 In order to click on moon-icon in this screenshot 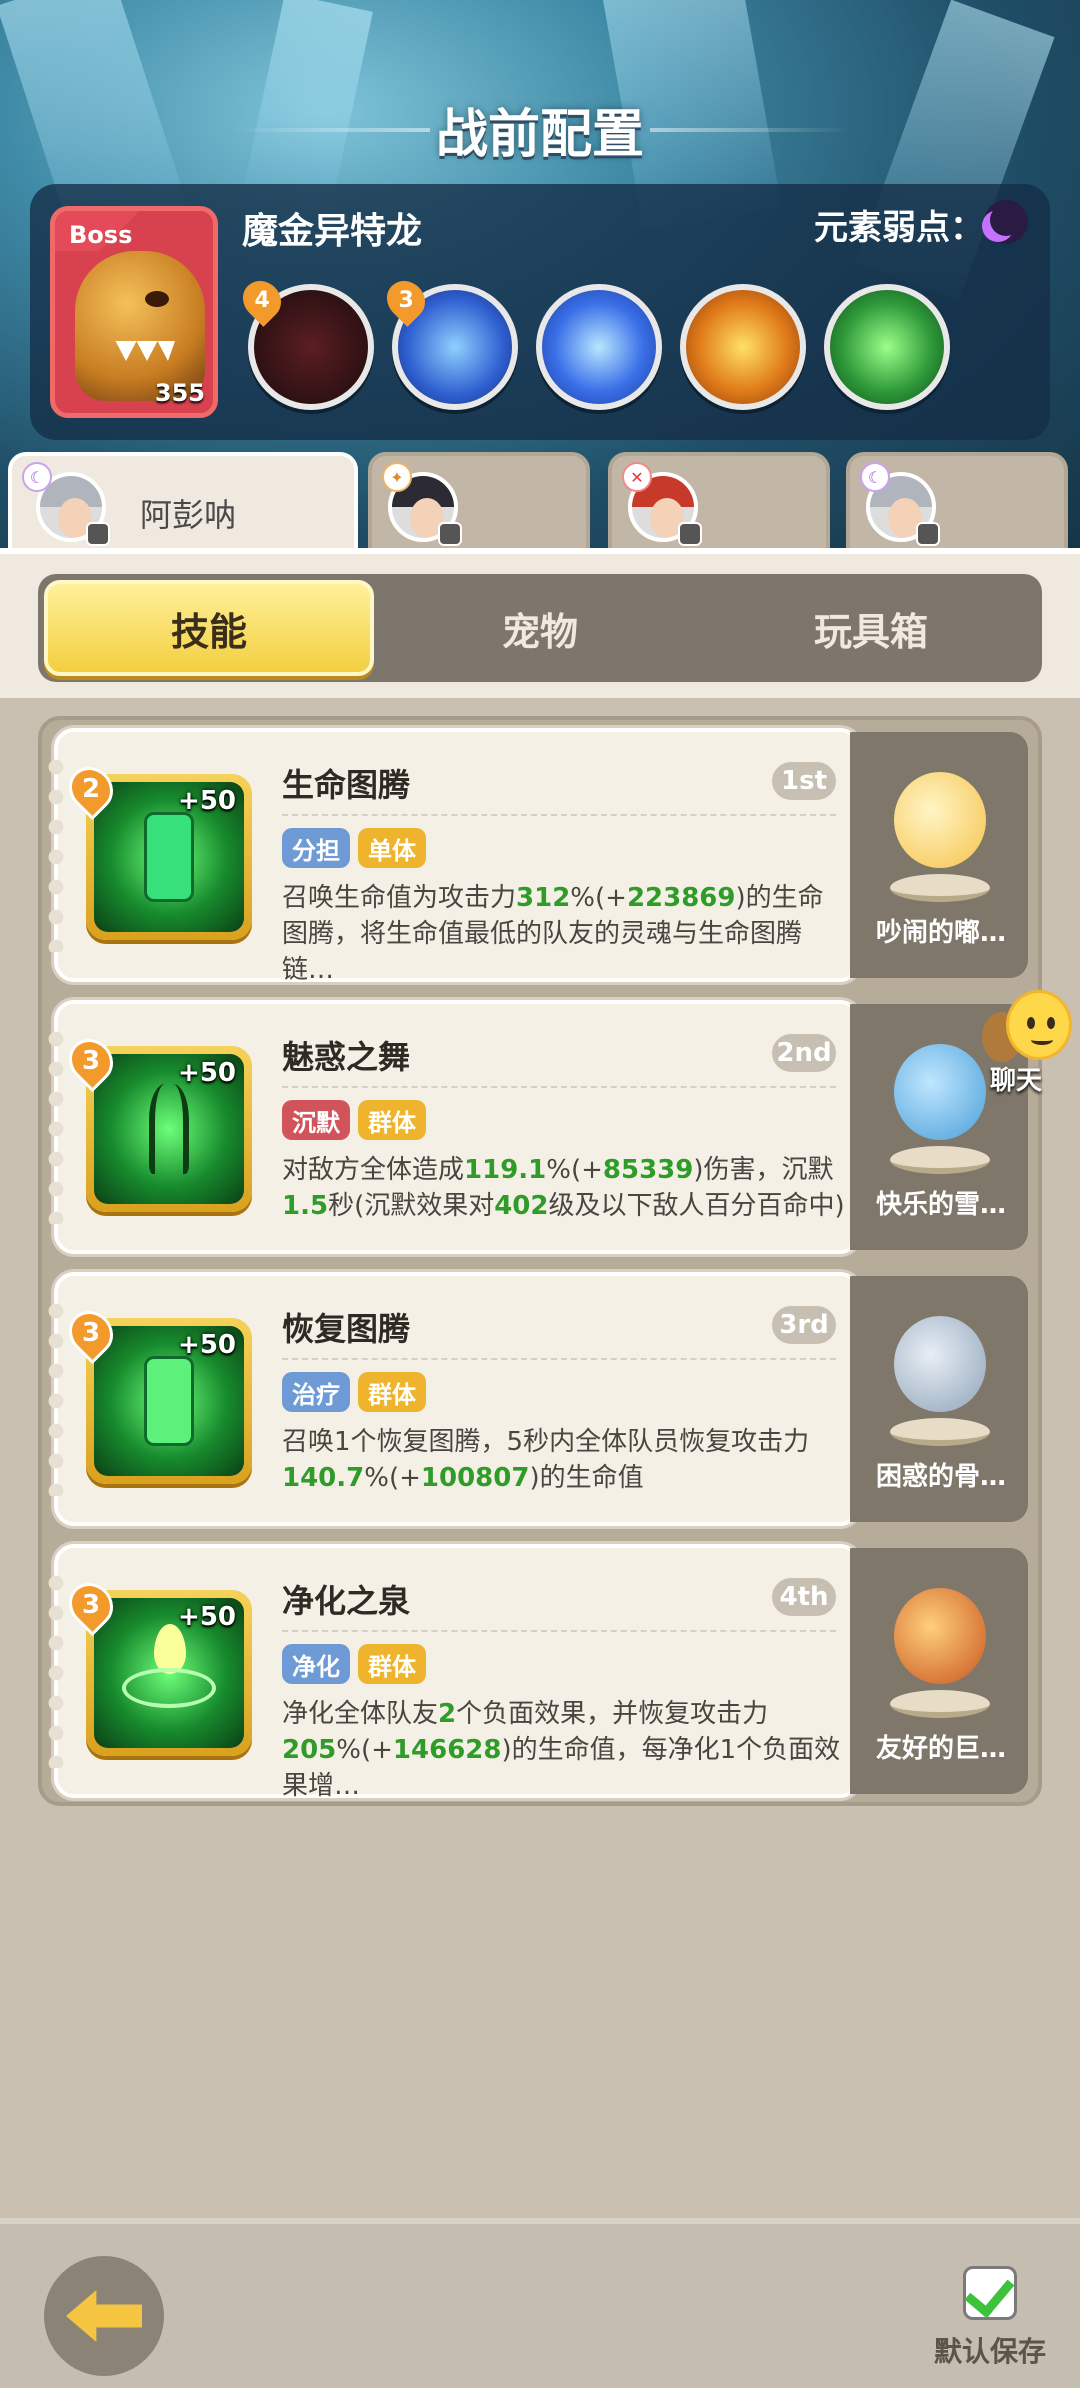, I will do `click(1006, 222)`.